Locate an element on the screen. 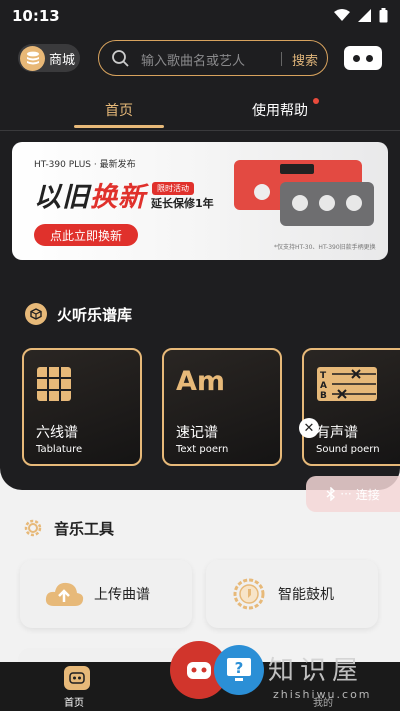  bluetooth-icon is located at coordinates (331, 494).